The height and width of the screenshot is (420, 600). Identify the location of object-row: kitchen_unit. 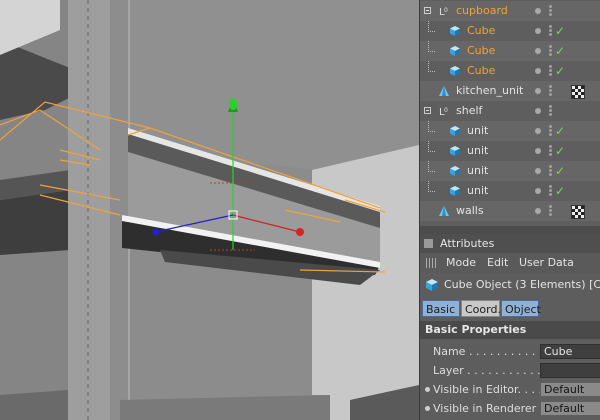
(510, 91).